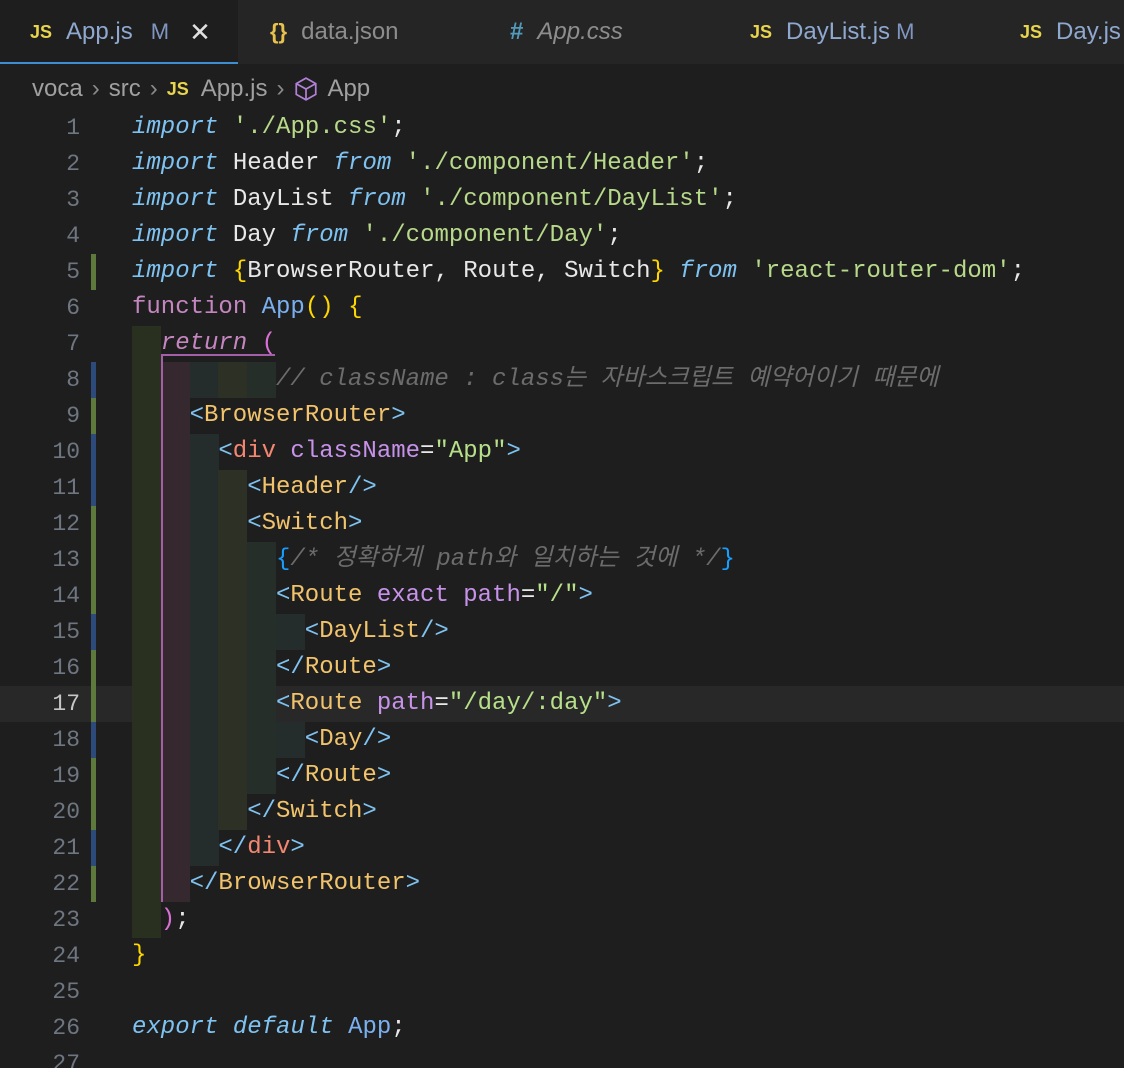 The image size is (1124, 1068). What do you see at coordinates (190, 307) in the screenshot?
I see `code-token: function` at bounding box center [190, 307].